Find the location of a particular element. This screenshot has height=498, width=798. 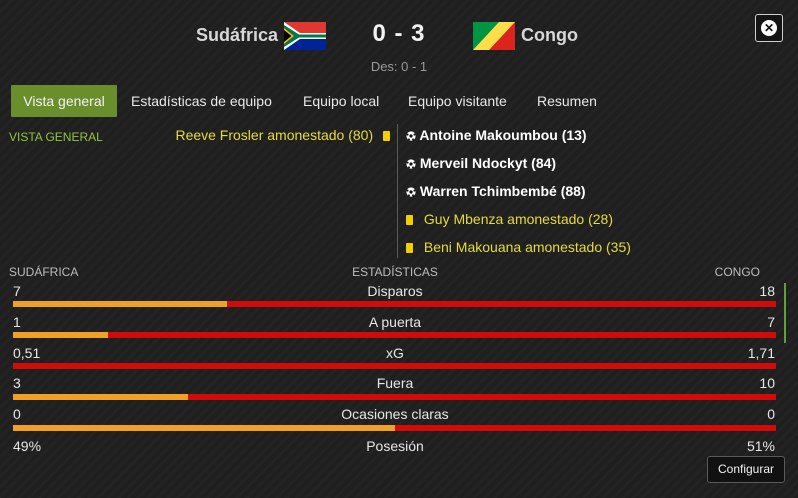

configure-button: Configurar is located at coordinates (746, 469).